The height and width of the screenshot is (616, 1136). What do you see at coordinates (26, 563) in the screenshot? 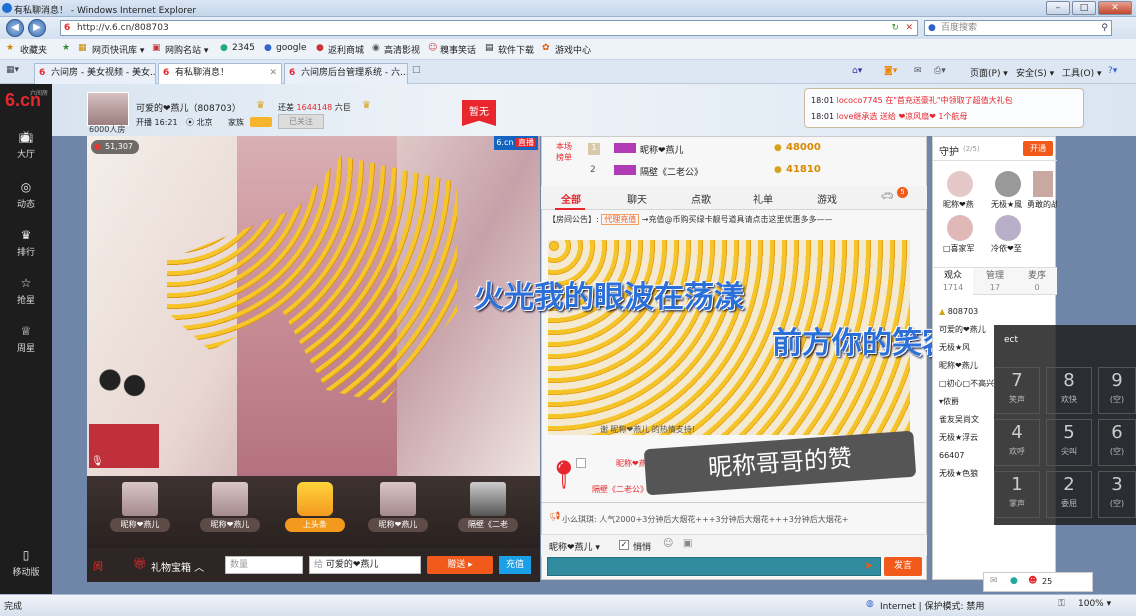
I see `sidebar-item-mobile: ▯ 移动版` at bounding box center [26, 563].